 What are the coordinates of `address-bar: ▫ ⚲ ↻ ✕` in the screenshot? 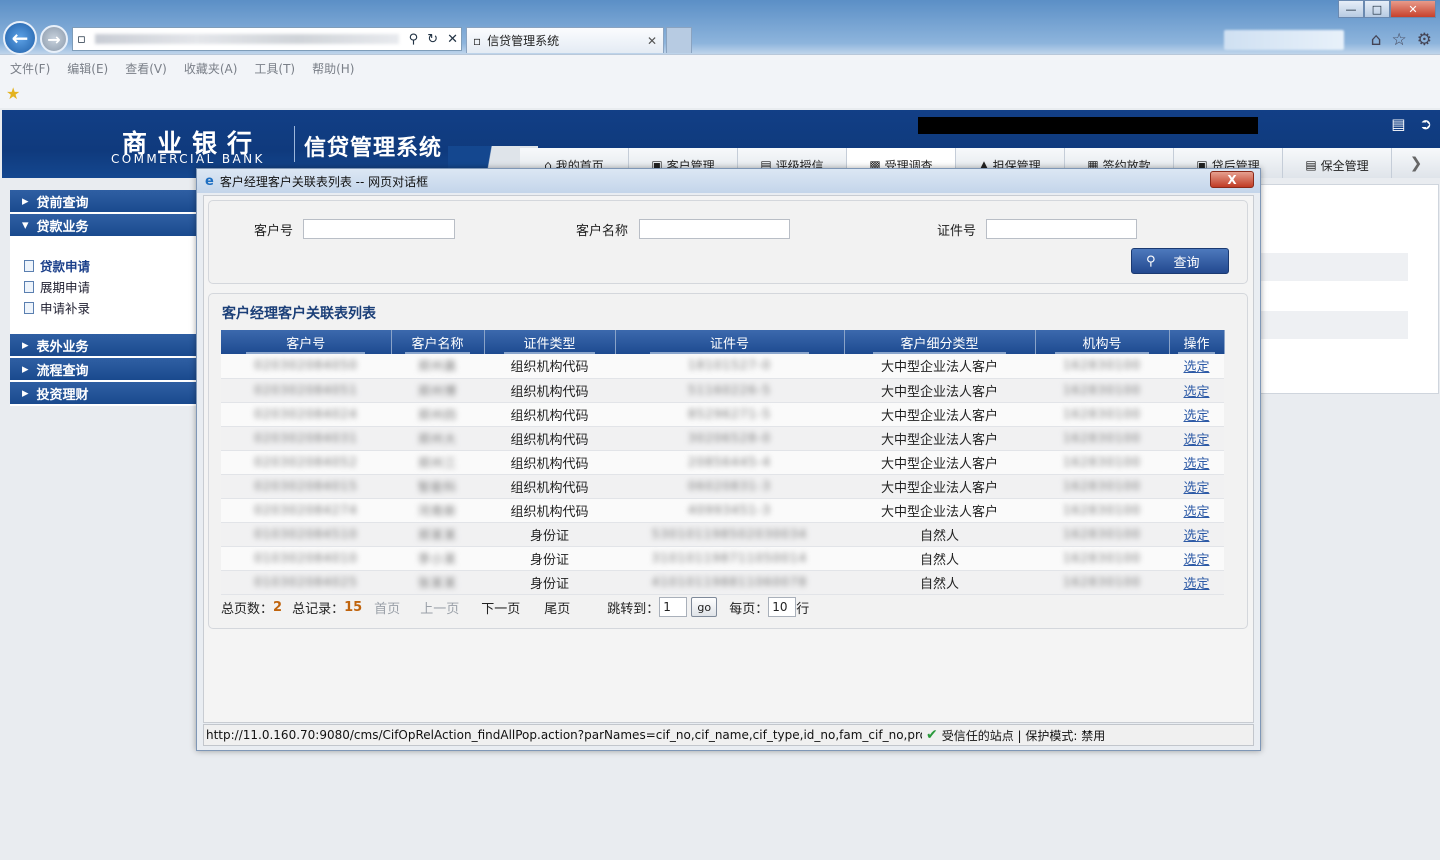 It's located at (267, 39).